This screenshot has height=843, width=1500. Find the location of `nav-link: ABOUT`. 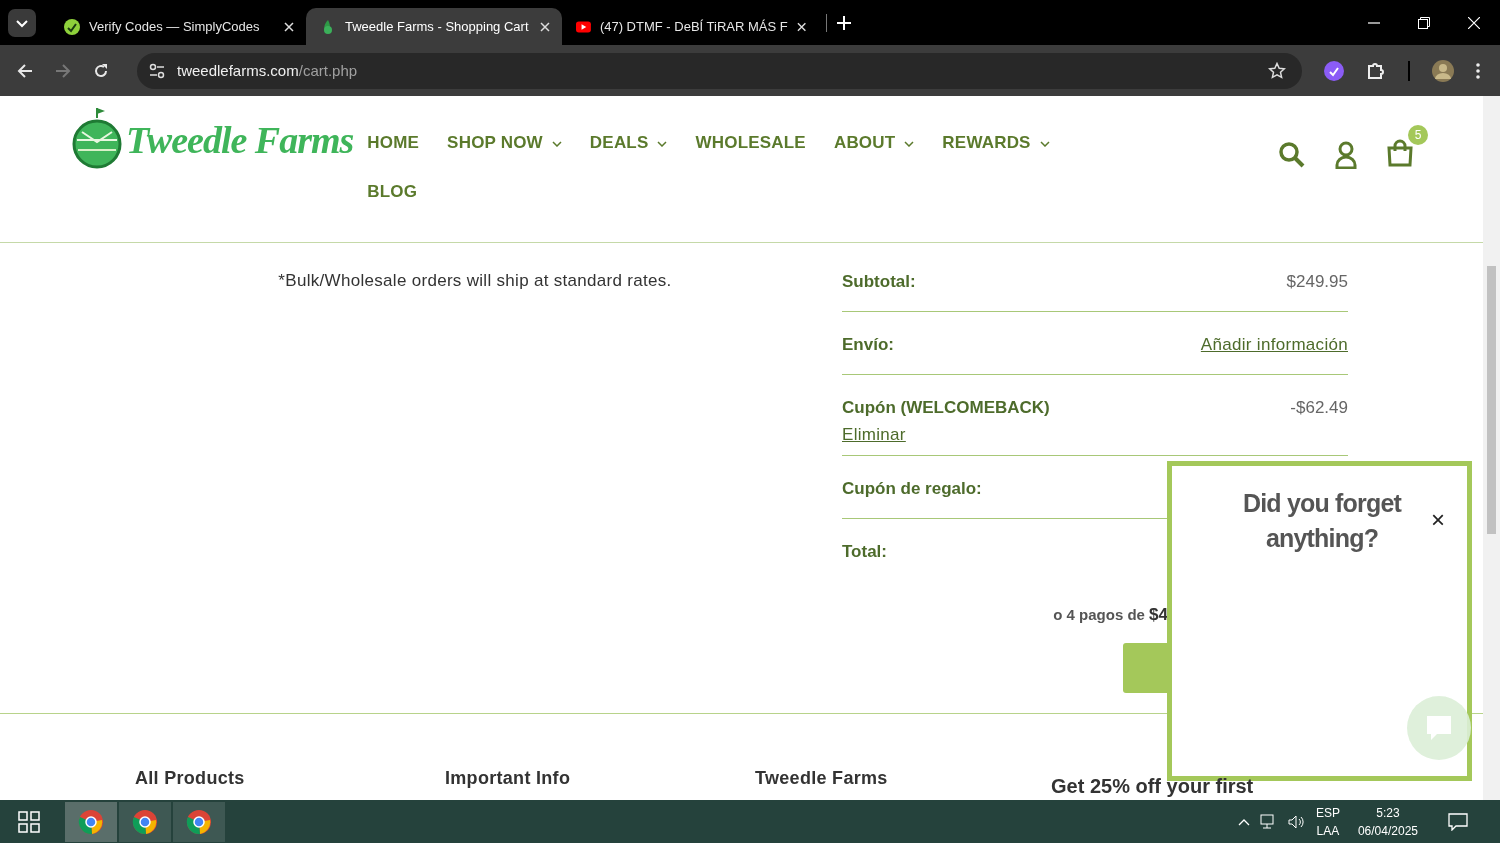

nav-link: ABOUT is located at coordinates (874, 143).